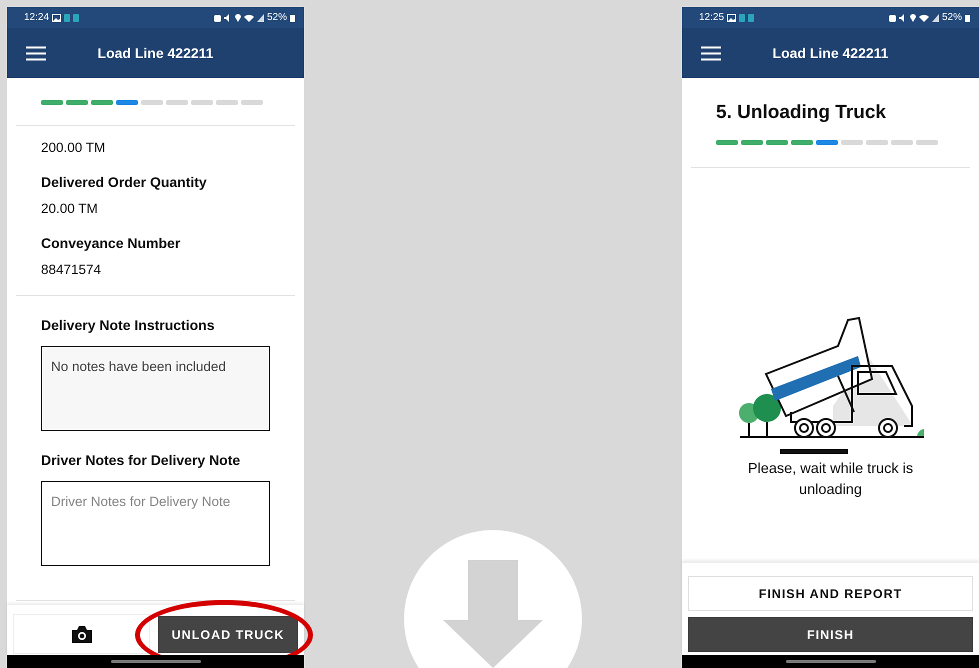  Describe the element at coordinates (111, 243) in the screenshot. I see `field-label: Conveyance Number` at that location.